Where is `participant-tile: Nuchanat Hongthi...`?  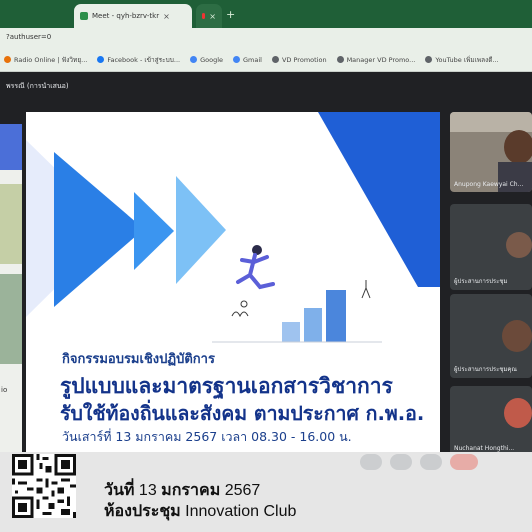
participant-tile: Nuchanat Hongthi... is located at coordinates (491, 421).